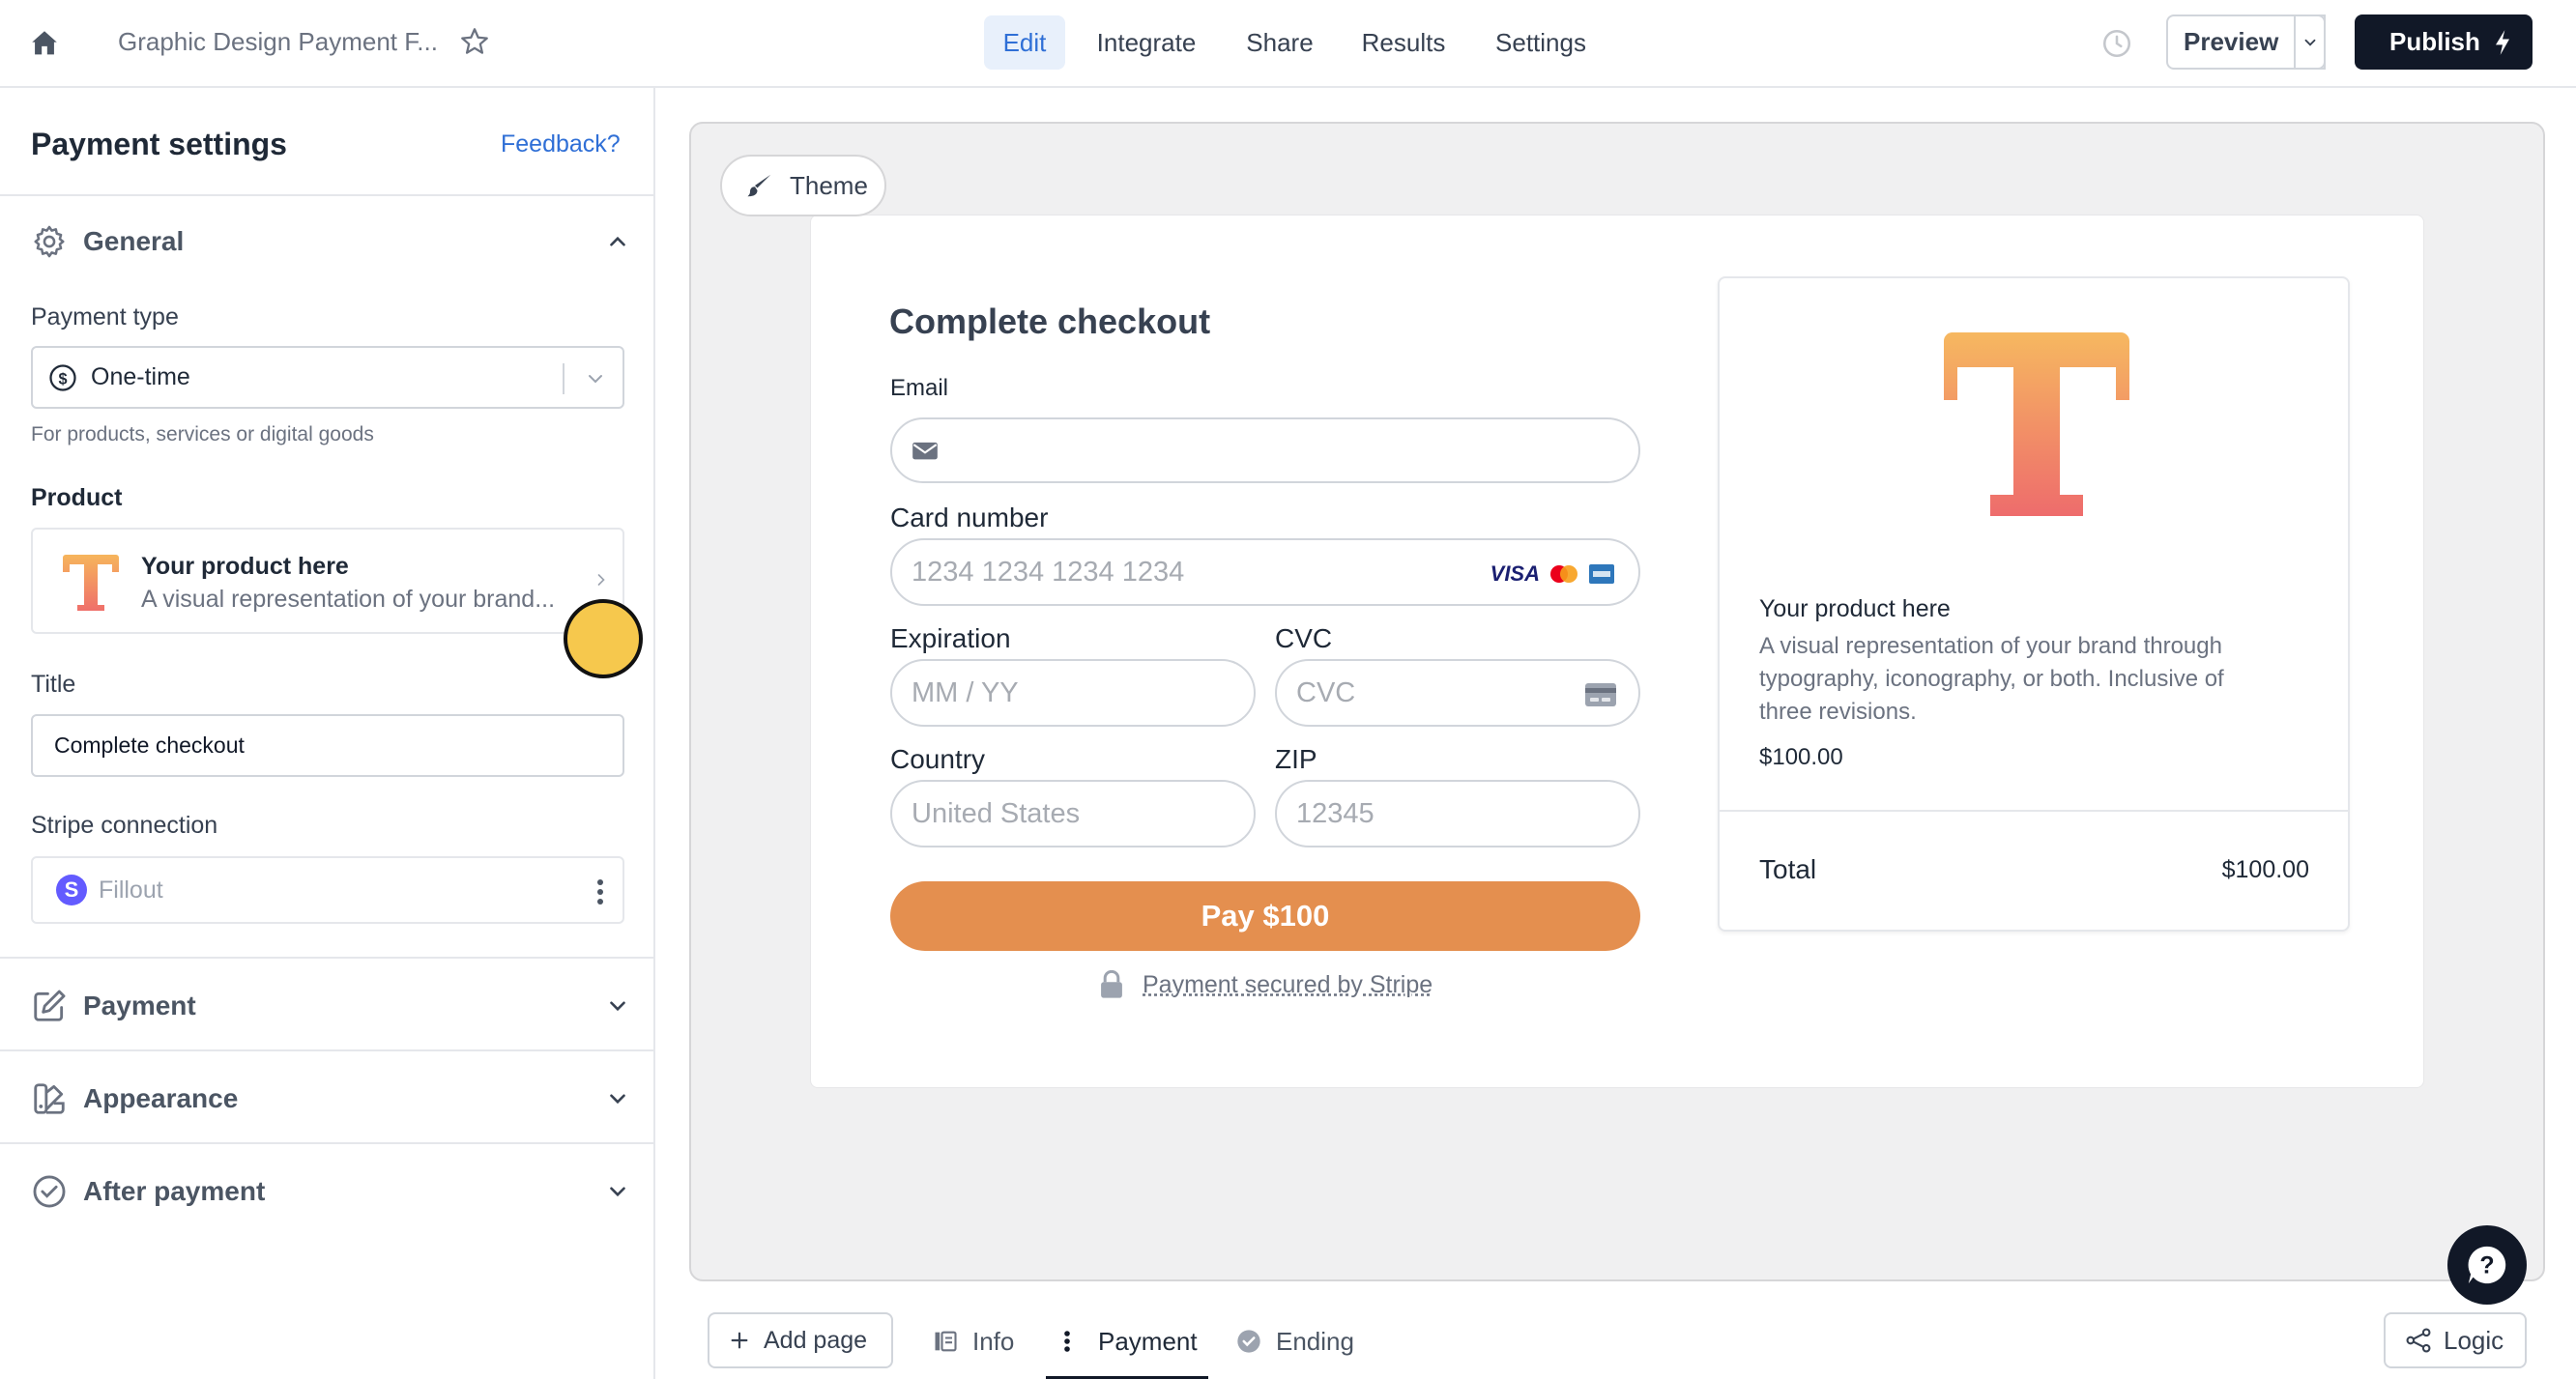 This screenshot has height=1379, width=2576. Describe the element at coordinates (993, 1341) in the screenshot. I see `page-tab-info-label: Info` at that location.